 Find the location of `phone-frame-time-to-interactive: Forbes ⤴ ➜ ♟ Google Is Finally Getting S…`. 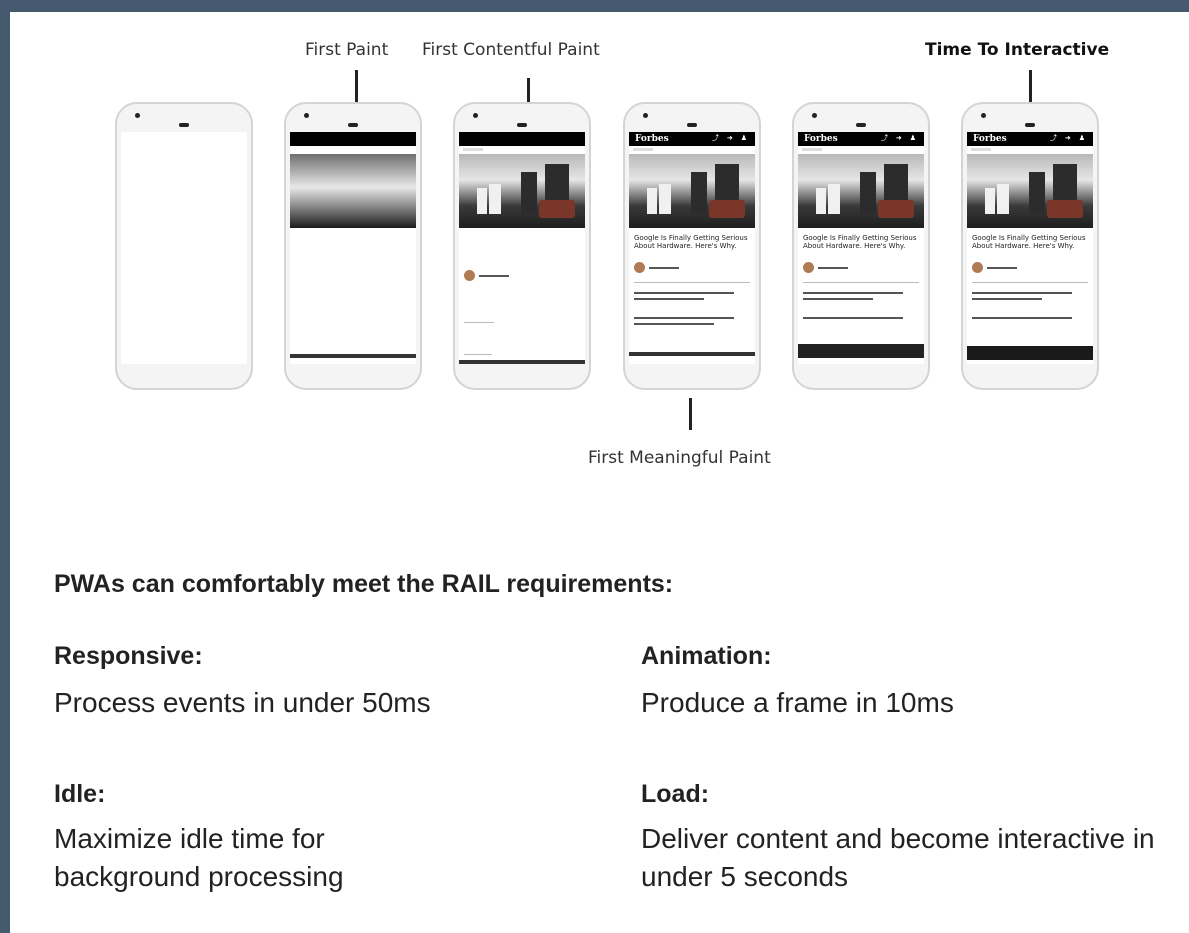

phone-frame-time-to-interactive: Forbes ⤴ ➜ ♟ Google Is Finally Getting S… is located at coordinates (1030, 246).